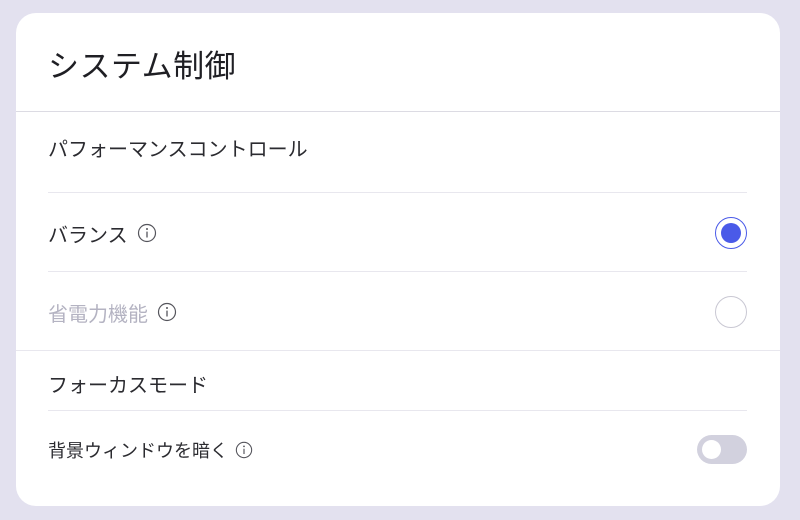  Describe the element at coordinates (397, 312) in the screenshot. I see `option-power-saving: 省電力機能` at that location.